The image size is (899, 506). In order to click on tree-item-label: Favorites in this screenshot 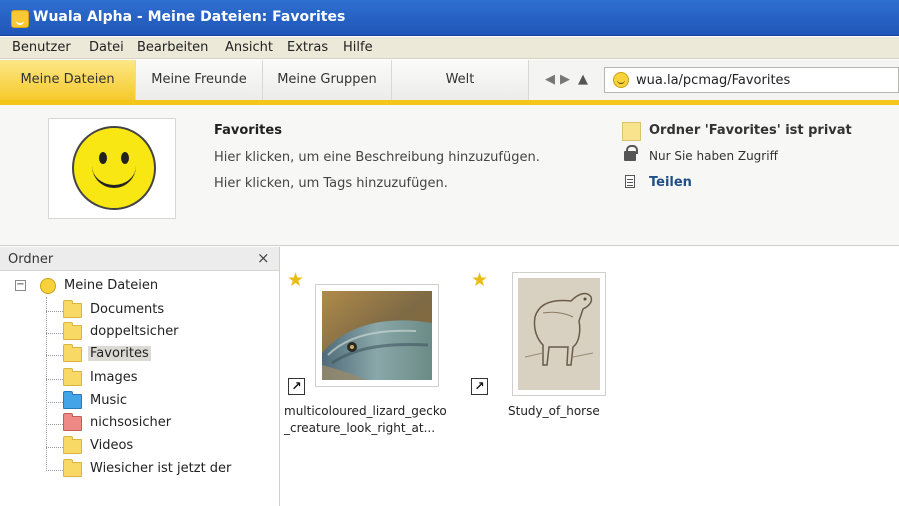, I will do `click(119, 353)`.